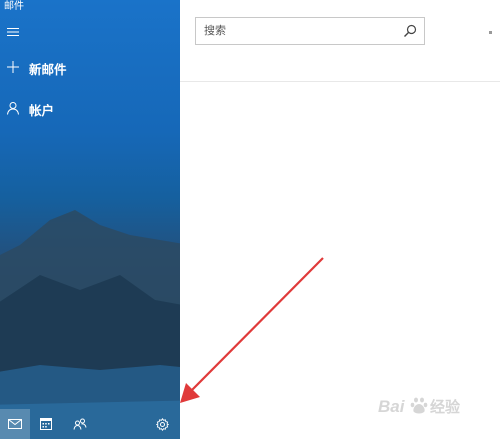 This screenshot has height=439, width=500. What do you see at coordinates (13, 108) in the screenshot?
I see `person-icon` at bounding box center [13, 108].